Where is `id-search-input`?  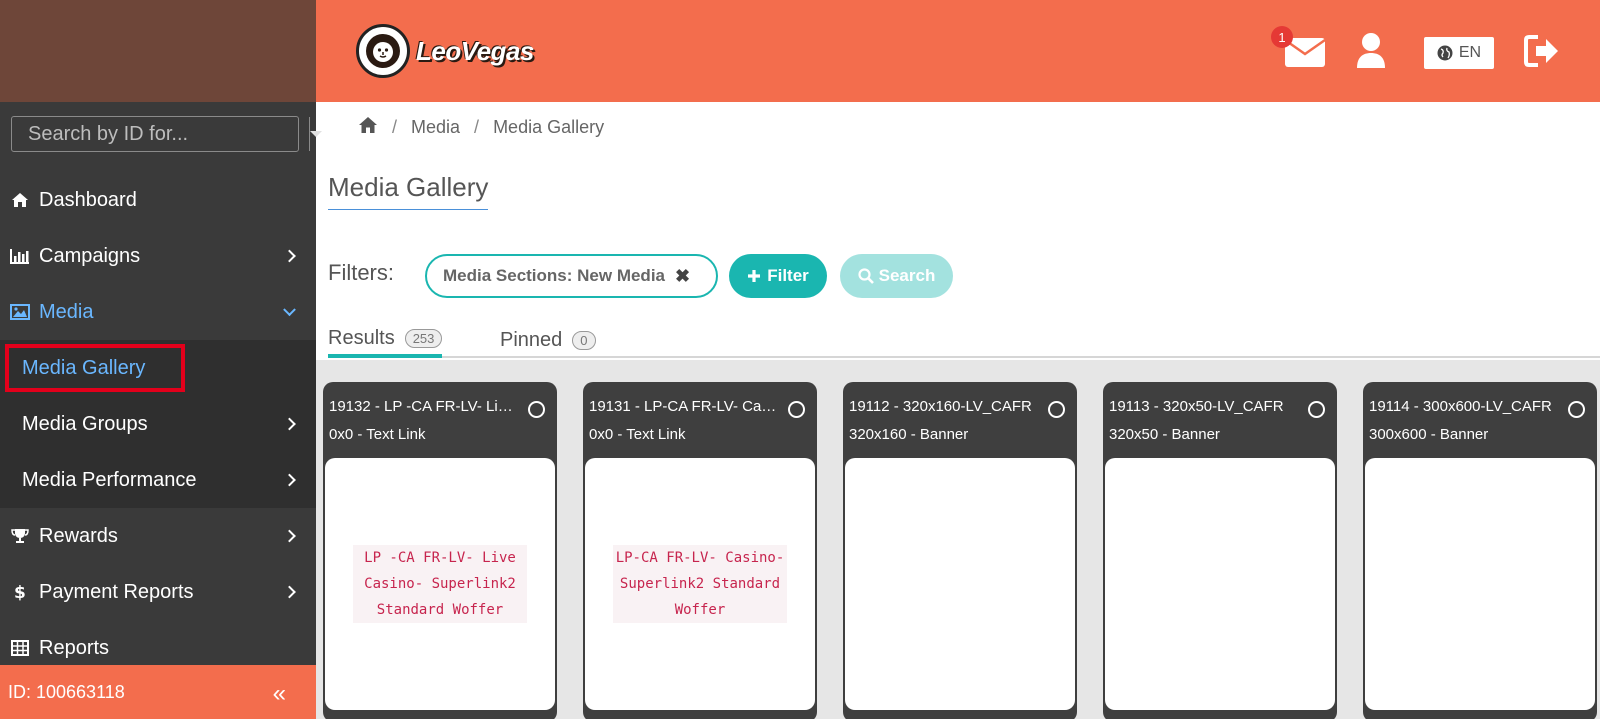 id-search-input is located at coordinates (160, 134).